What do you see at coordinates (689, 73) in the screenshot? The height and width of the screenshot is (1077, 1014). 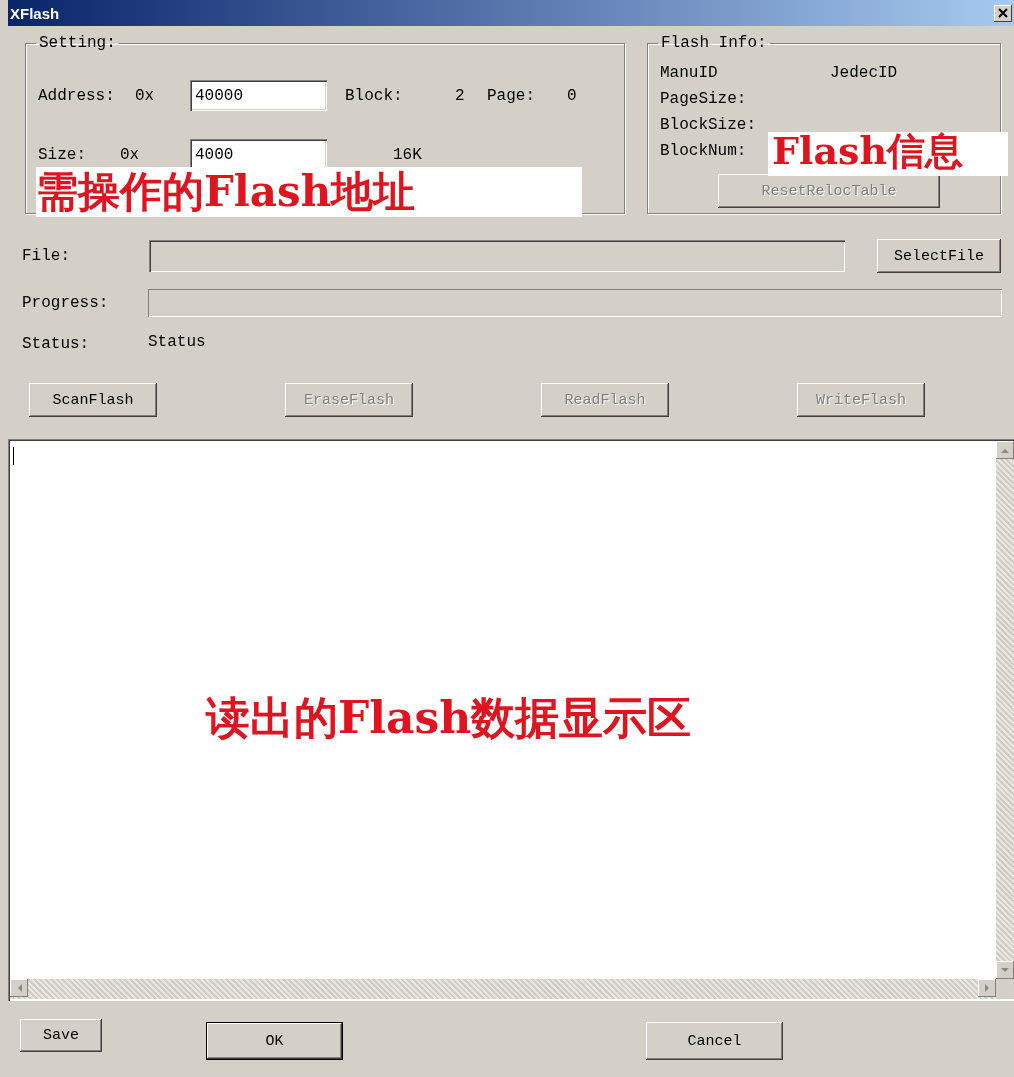 I see `manu-id-label: ManuID` at bounding box center [689, 73].